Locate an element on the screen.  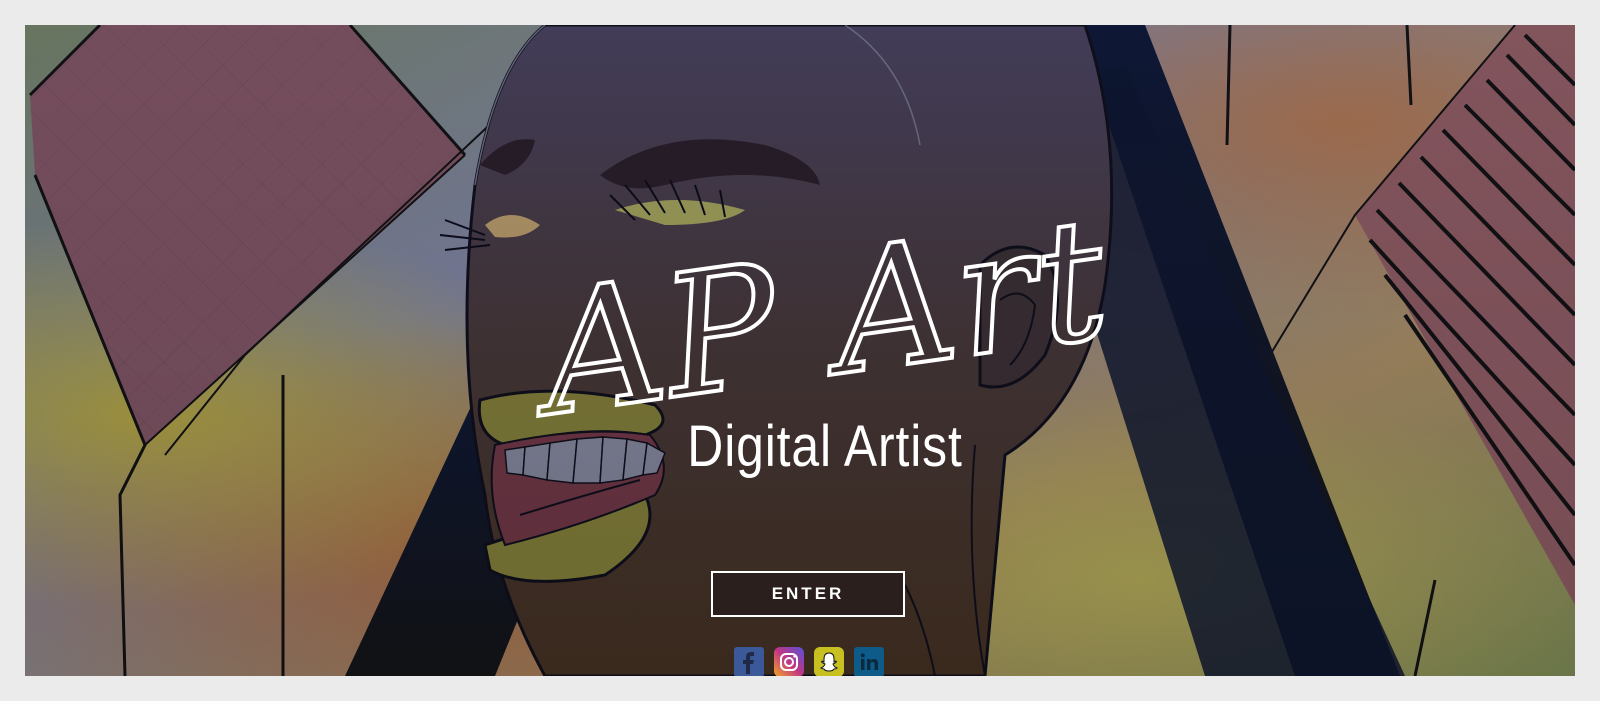
social-links is located at coordinates (809, 661).